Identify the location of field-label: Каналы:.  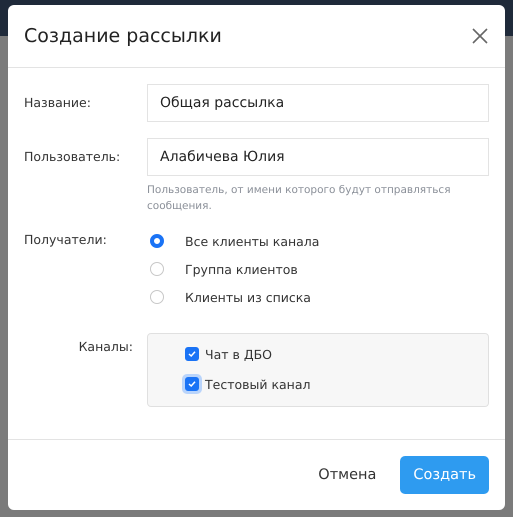
(106, 347).